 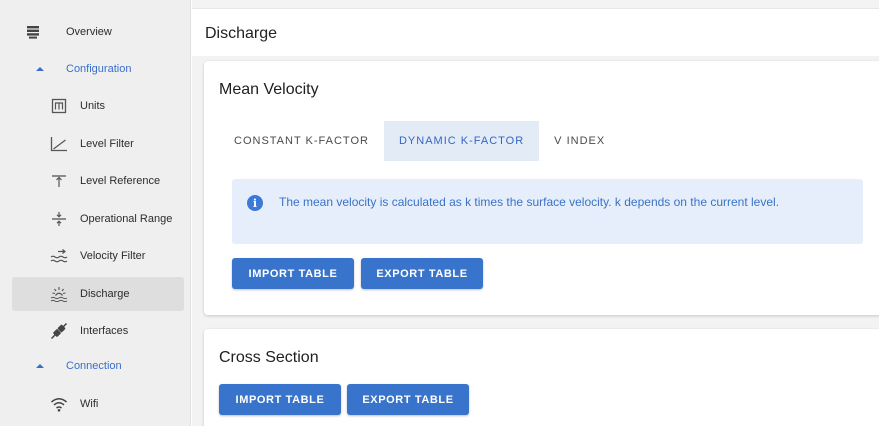 I want to click on velocity-filter-icon, so click(x=59, y=256).